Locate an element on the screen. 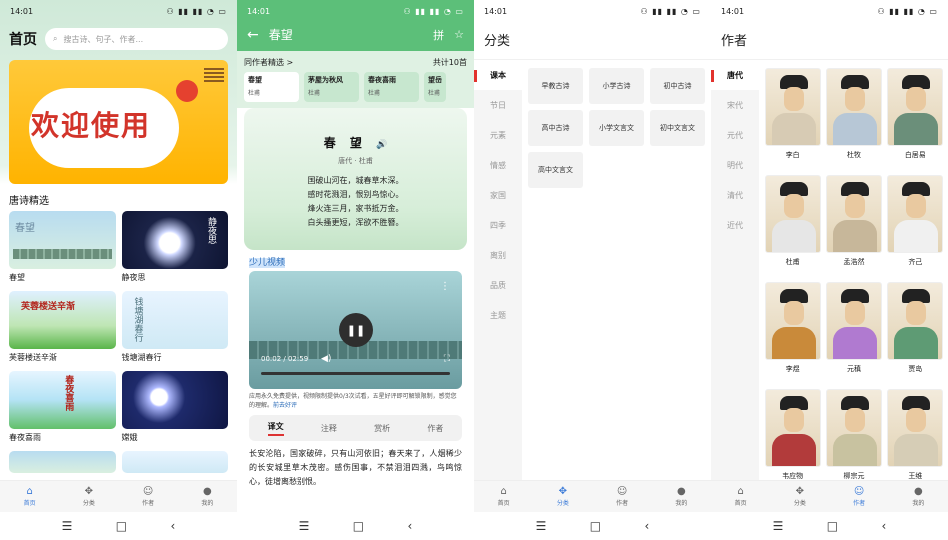 Image resolution: width=948 pixels, height=540 pixels. author-card: 元稹 is located at coordinates (853, 335).